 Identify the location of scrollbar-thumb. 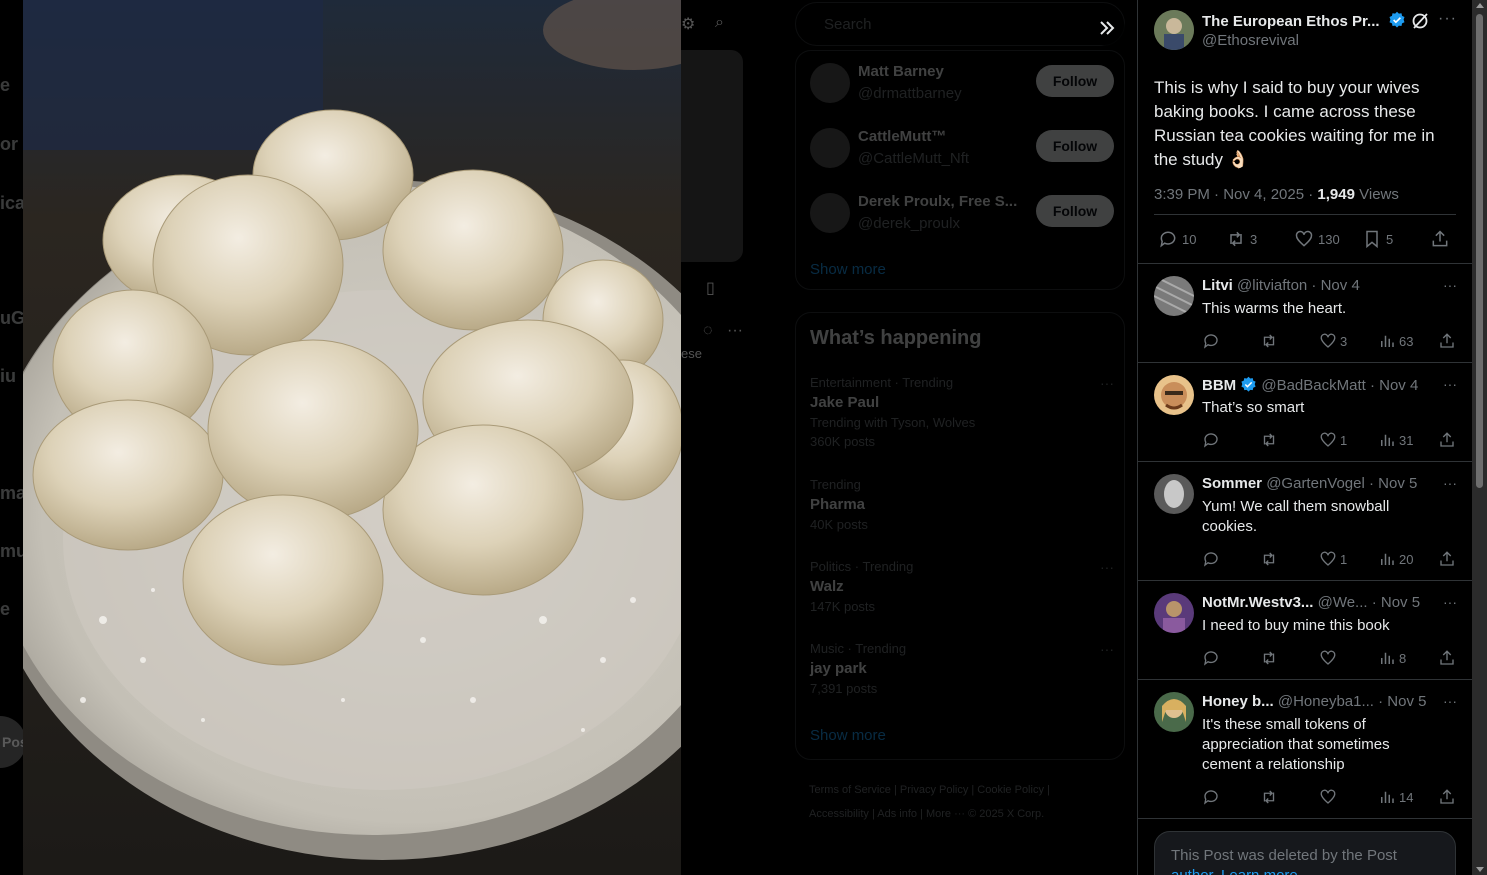
(1479, 251).